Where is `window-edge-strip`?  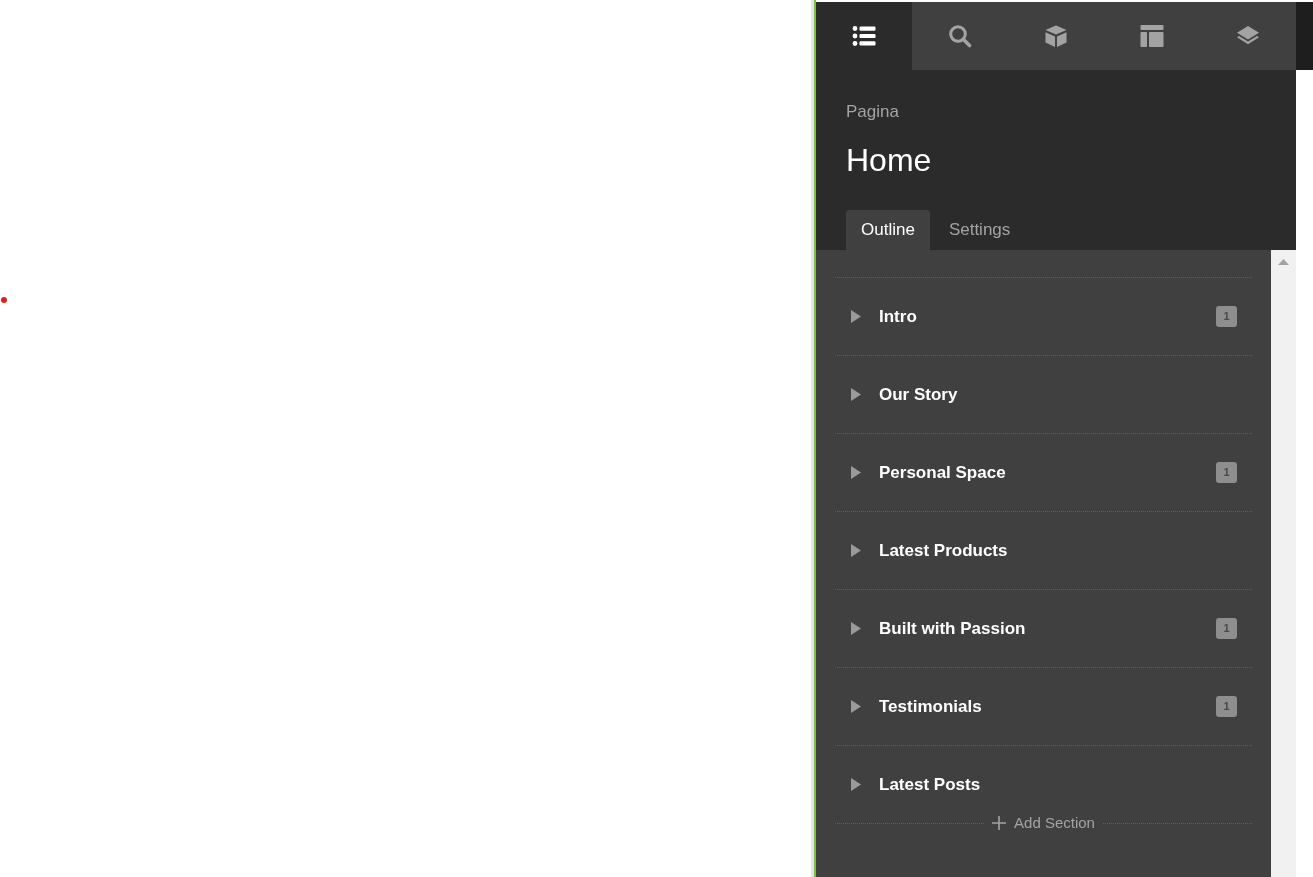 window-edge-strip is located at coordinates (1304, 36).